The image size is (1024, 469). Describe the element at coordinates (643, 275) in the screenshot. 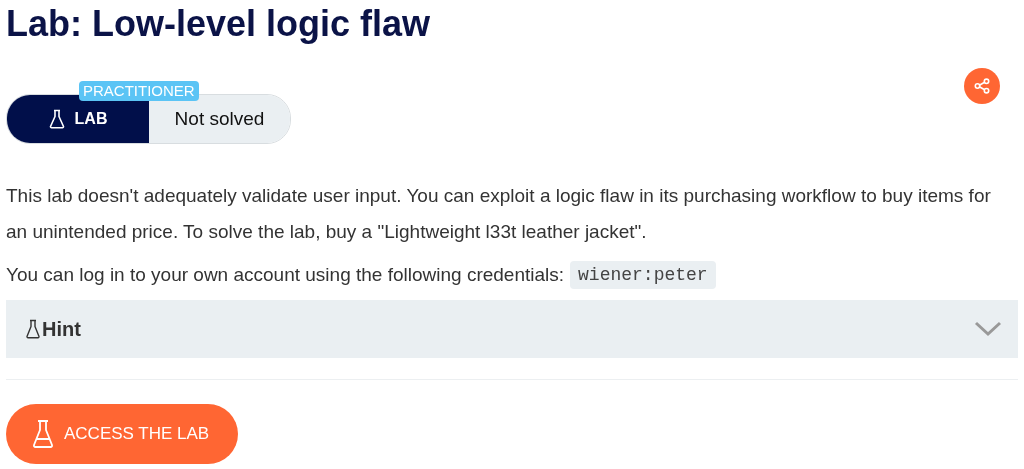

I see `credentials-code: wiener:peter` at that location.